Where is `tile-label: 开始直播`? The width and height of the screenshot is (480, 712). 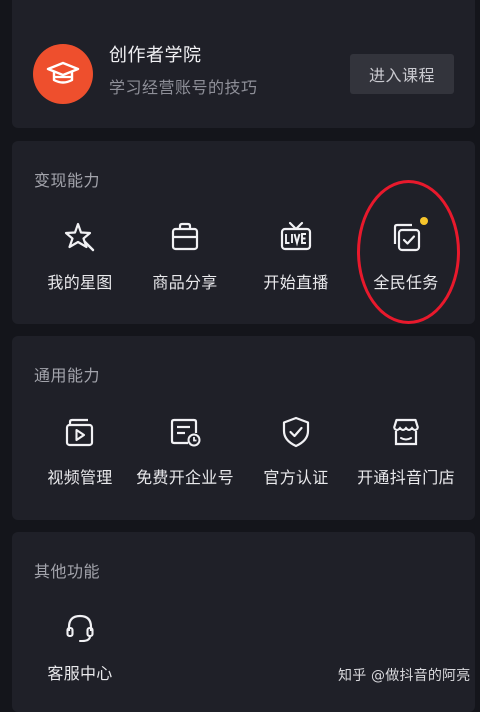 tile-label: 开始直播 is located at coordinates (296, 282).